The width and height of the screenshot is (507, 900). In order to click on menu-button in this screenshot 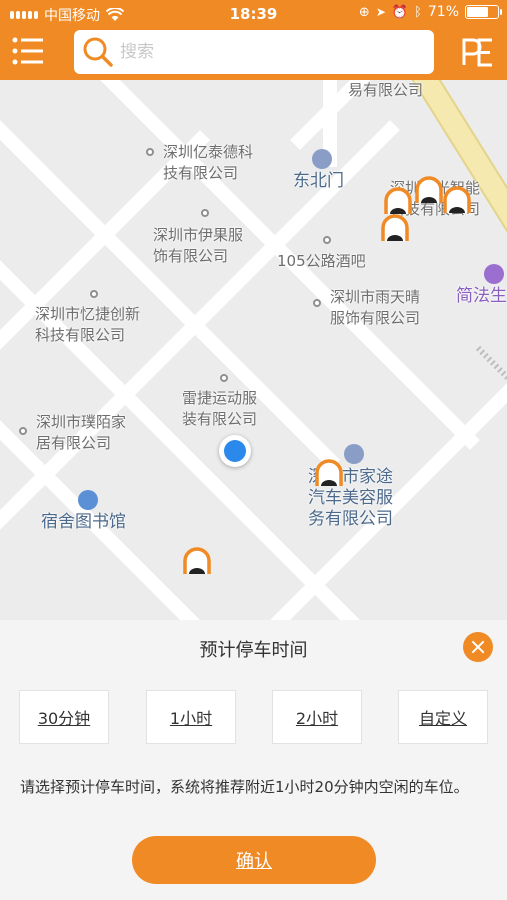, I will do `click(29, 51)`.